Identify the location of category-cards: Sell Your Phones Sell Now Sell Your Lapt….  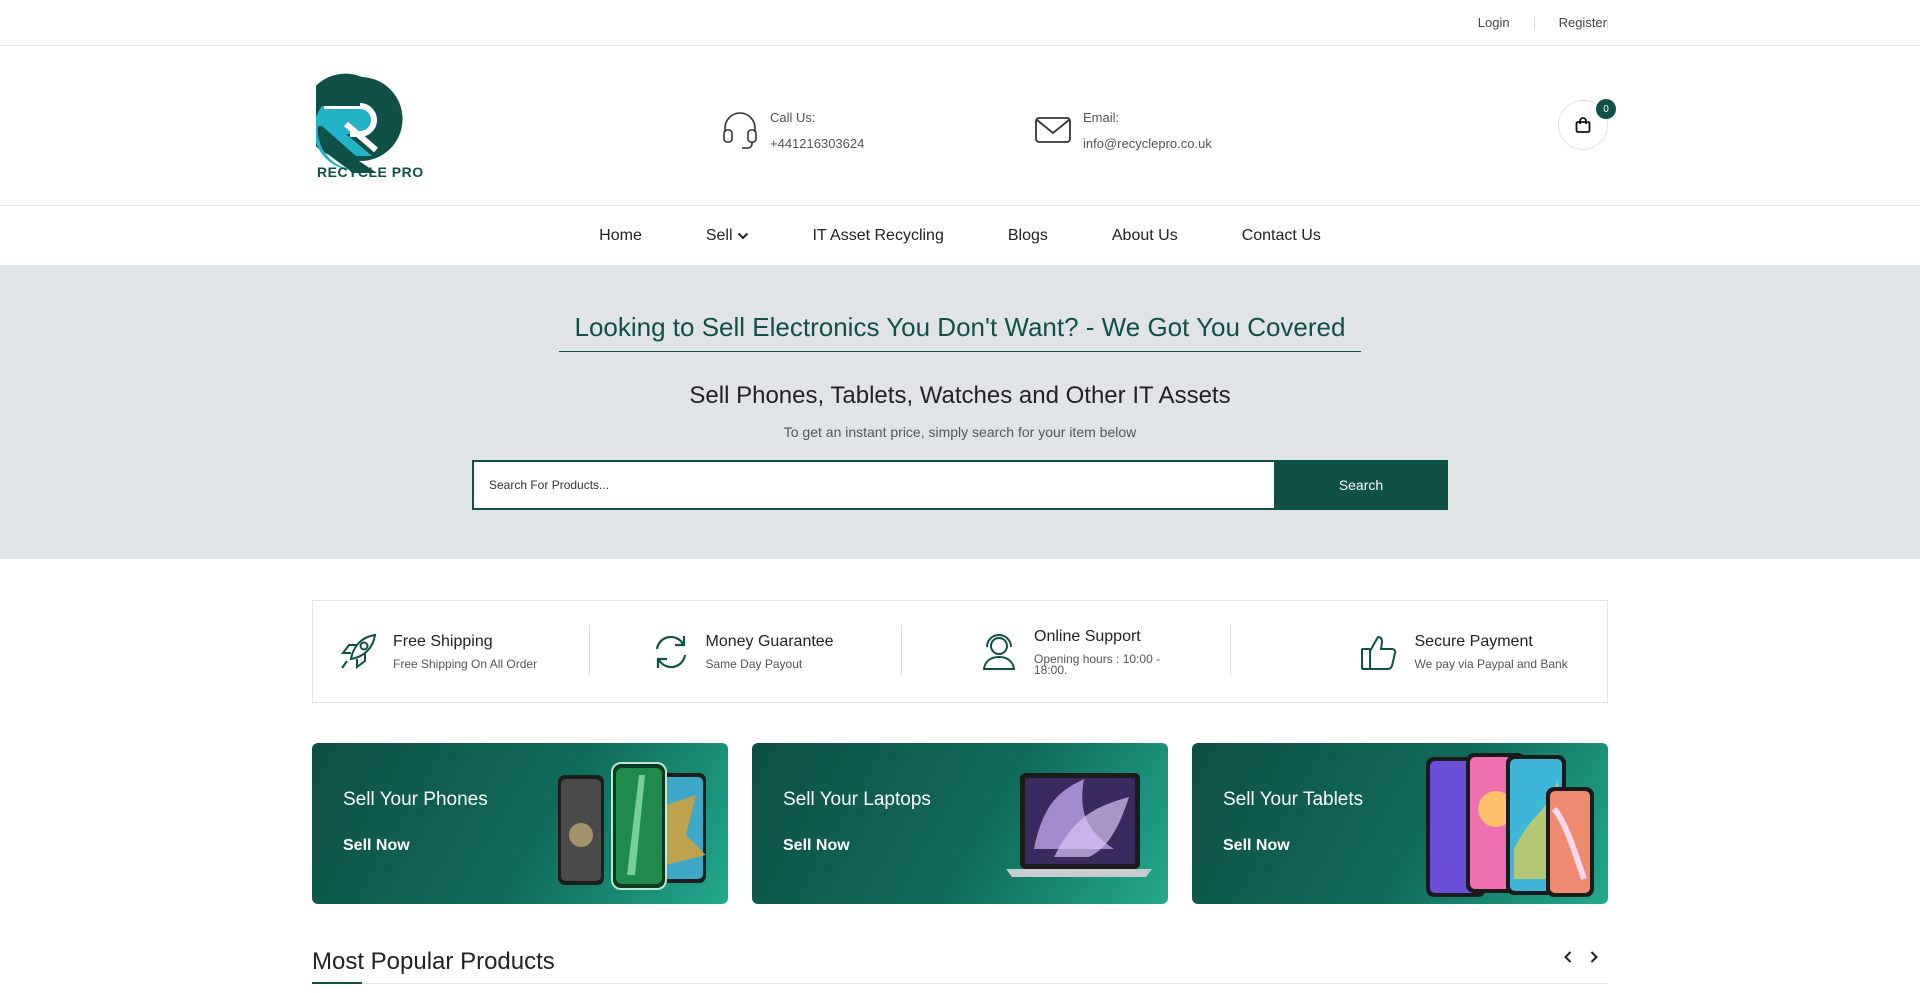
(960, 823).